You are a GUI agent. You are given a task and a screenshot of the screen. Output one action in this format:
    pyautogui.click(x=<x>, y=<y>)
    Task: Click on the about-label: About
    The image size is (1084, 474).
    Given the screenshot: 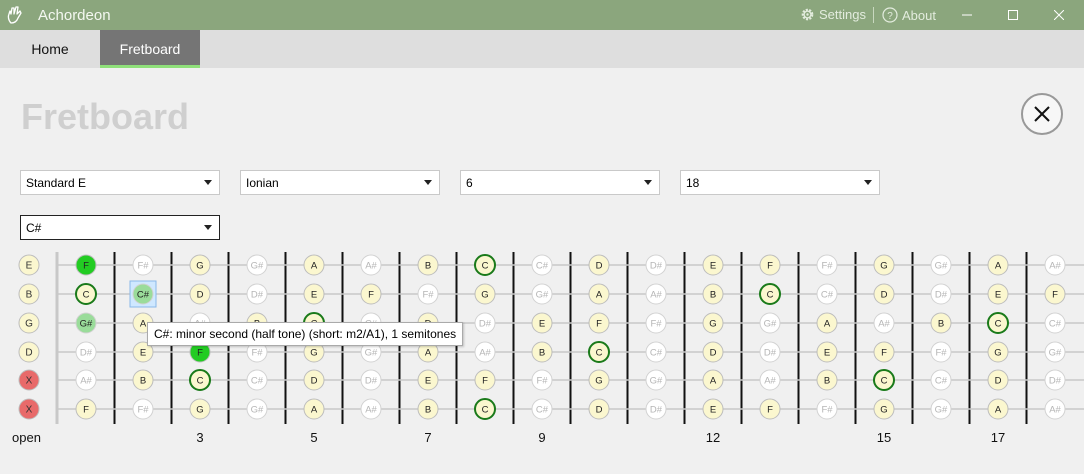 What is the action you would take?
    pyautogui.click(x=919, y=15)
    